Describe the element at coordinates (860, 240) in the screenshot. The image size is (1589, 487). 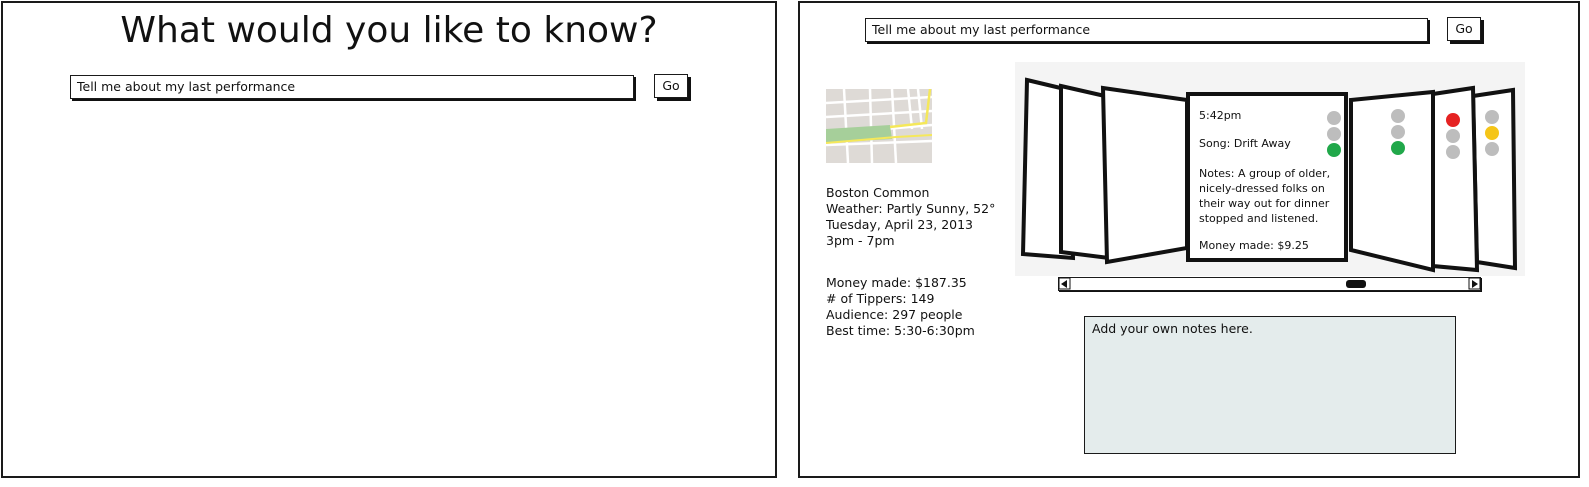
I see `time-range-text: 3pm - 7pm` at that location.